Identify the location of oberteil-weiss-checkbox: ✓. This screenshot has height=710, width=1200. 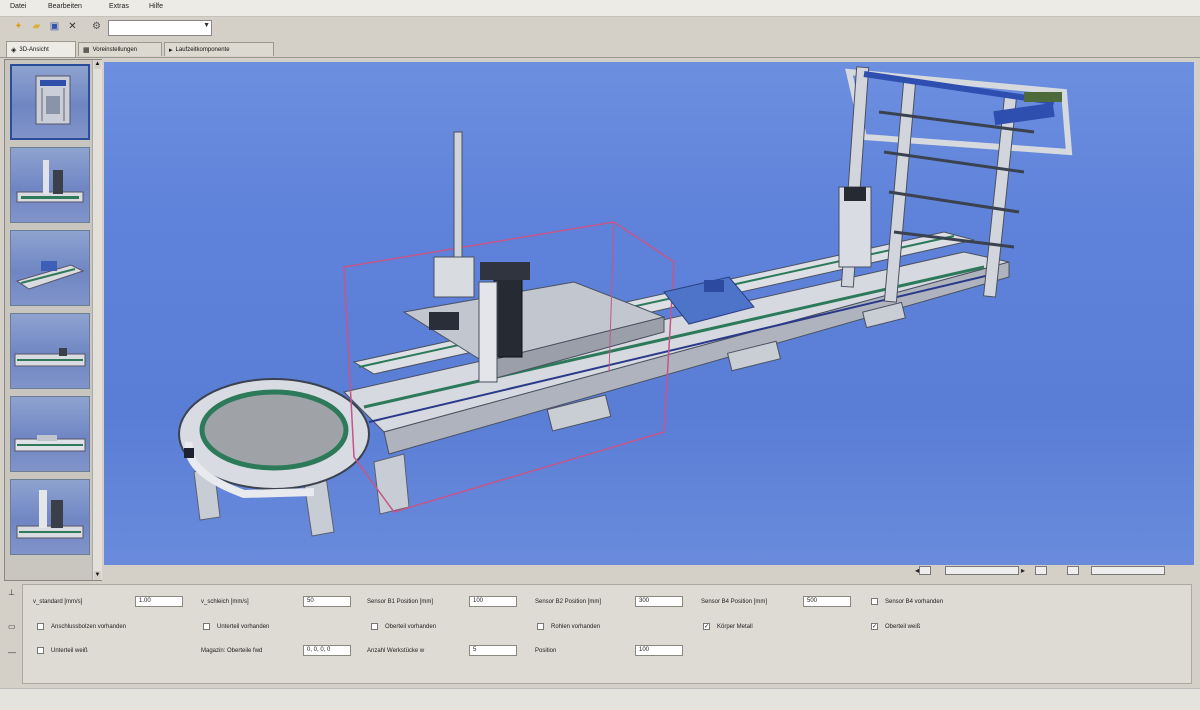
(874, 626).